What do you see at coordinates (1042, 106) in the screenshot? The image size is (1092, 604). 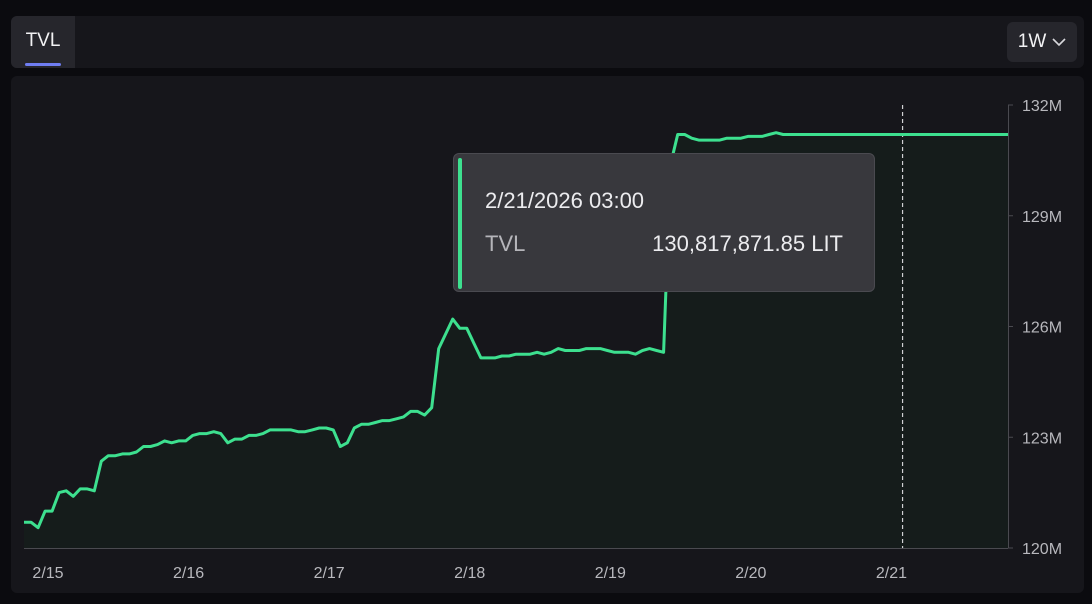 I see `y-tick-label: 132M` at bounding box center [1042, 106].